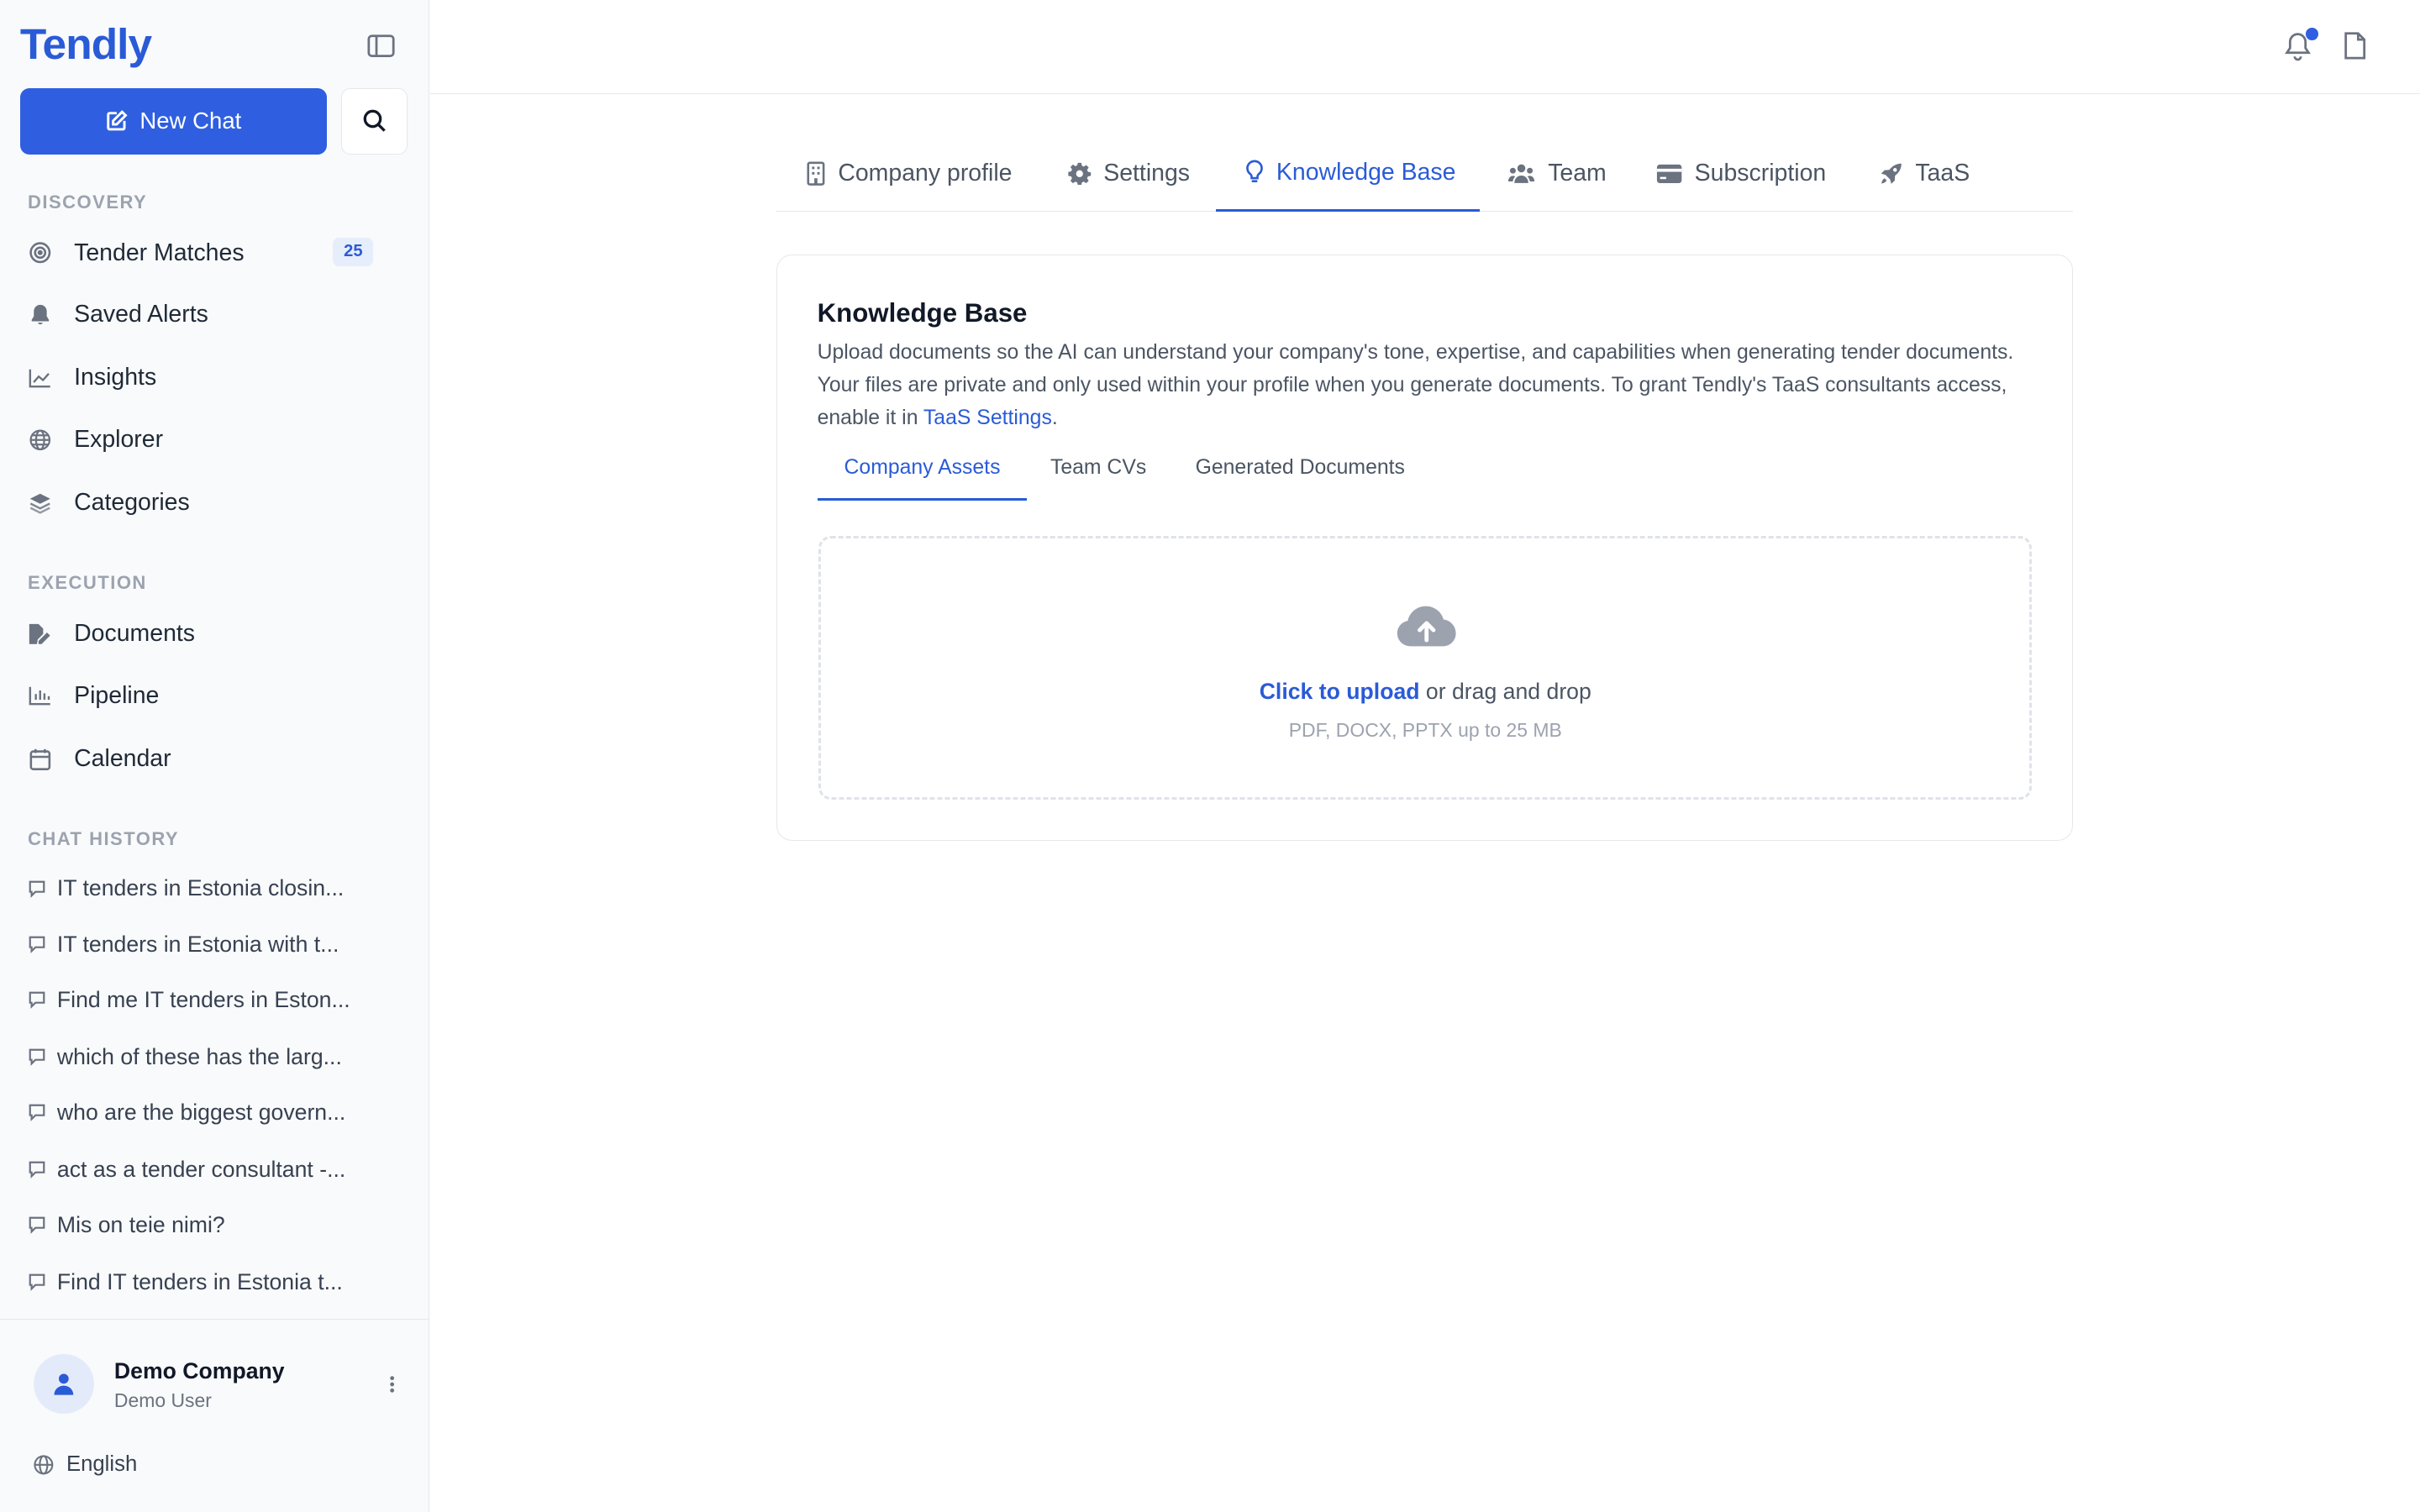 The width and height of the screenshot is (2420, 1512). I want to click on drag-drop-text: or drag and drop, so click(1505, 692).